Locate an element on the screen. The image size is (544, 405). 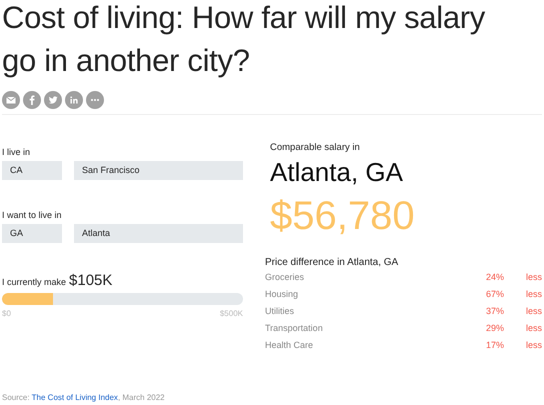
category-label: Housing is located at coordinates (282, 293).